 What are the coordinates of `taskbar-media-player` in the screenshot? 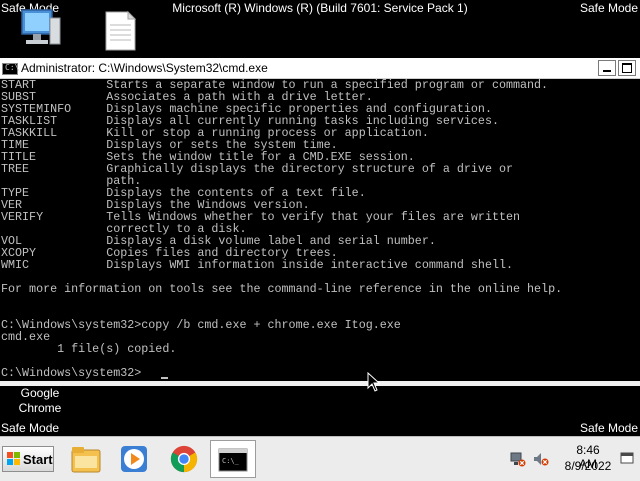 It's located at (134, 459).